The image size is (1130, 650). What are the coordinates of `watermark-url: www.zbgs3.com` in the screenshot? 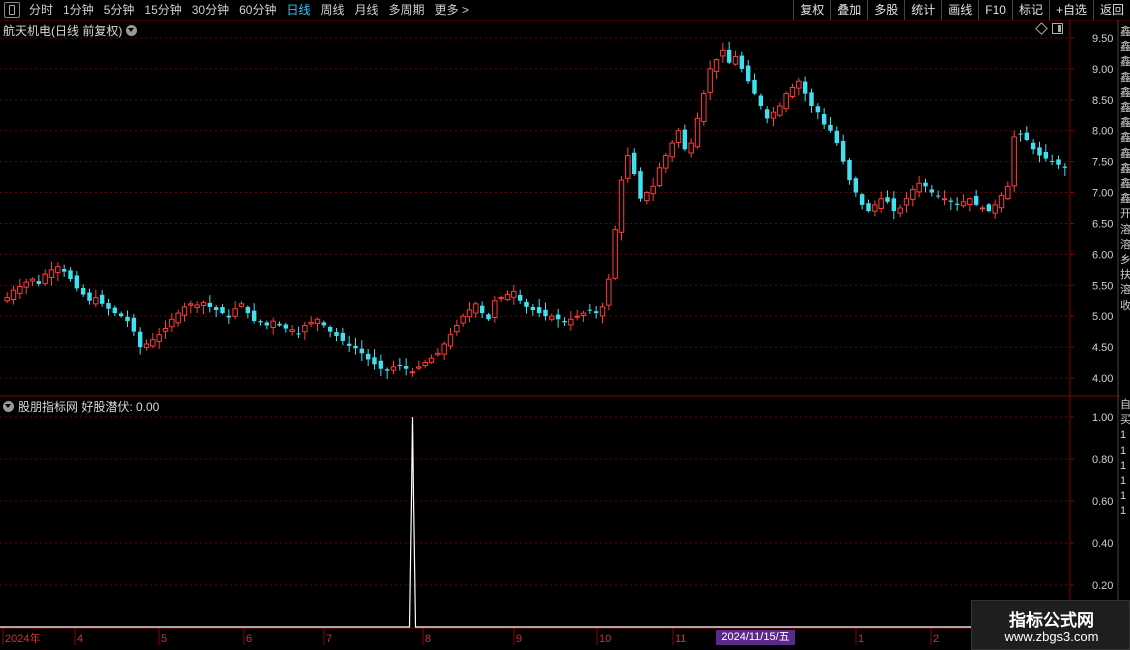 It's located at (1051, 636).